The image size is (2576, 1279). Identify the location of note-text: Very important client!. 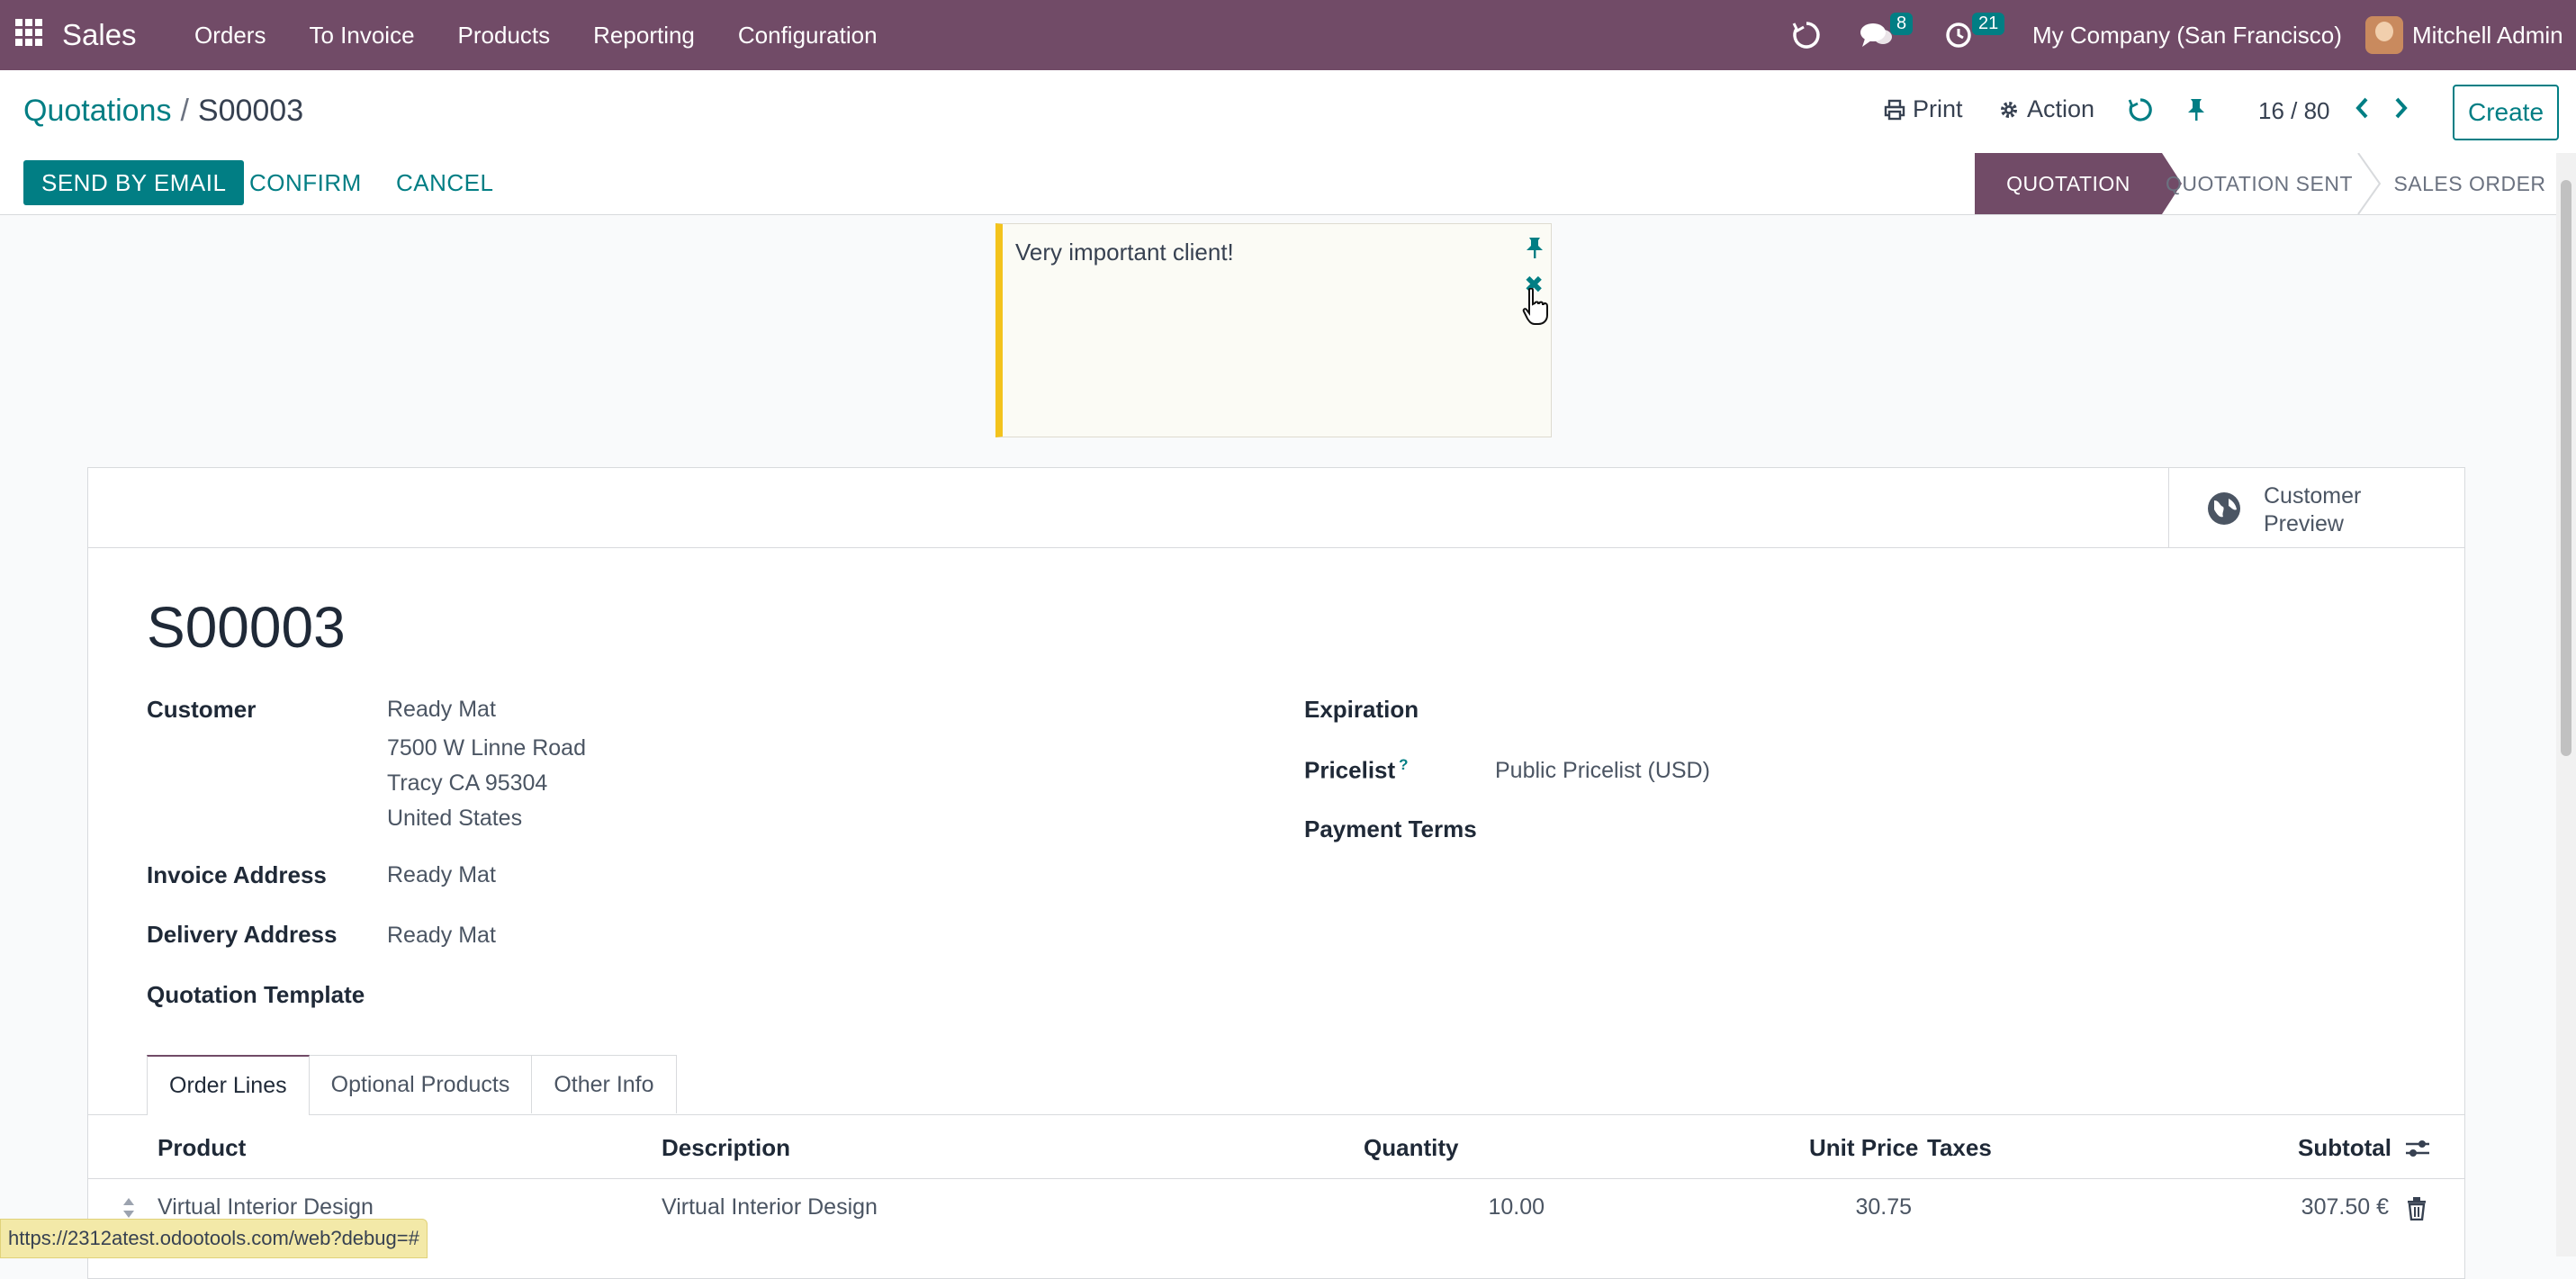
(1124, 252).